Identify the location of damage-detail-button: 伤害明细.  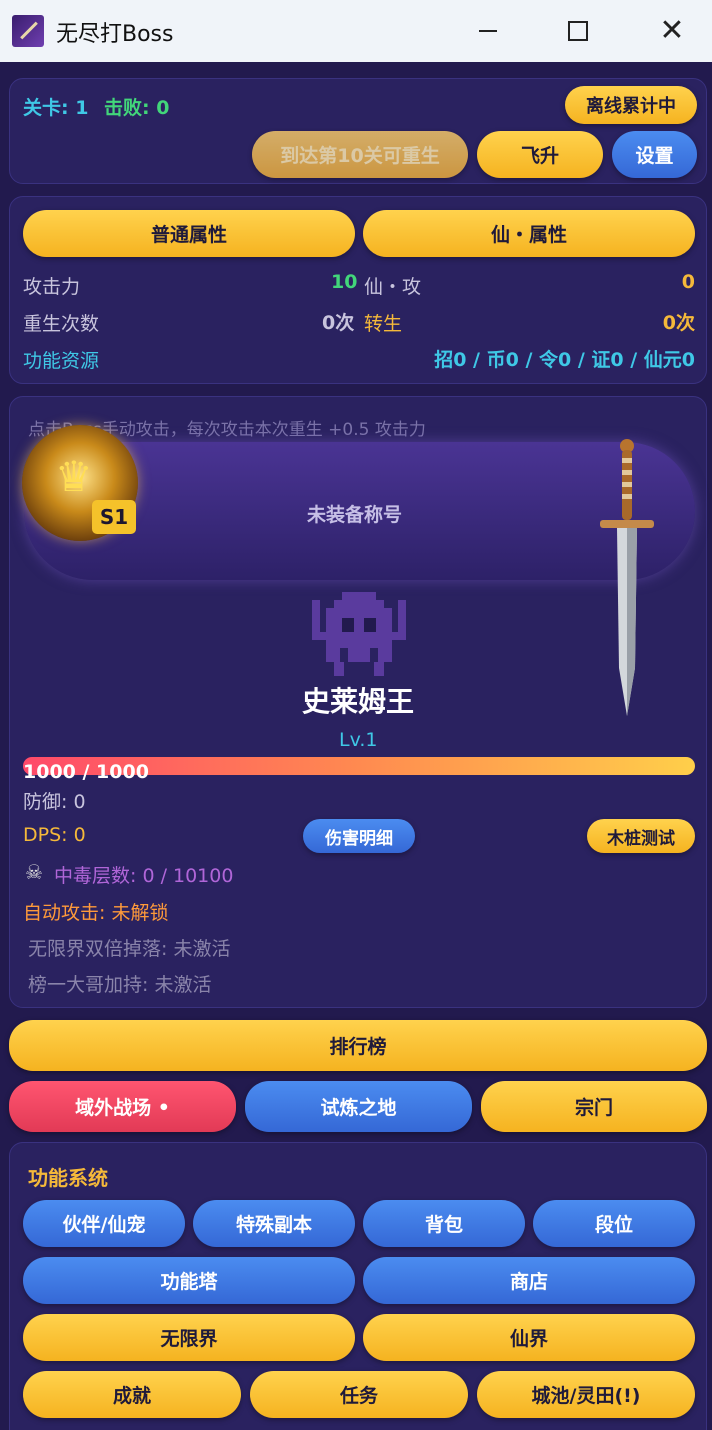
(359, 836).